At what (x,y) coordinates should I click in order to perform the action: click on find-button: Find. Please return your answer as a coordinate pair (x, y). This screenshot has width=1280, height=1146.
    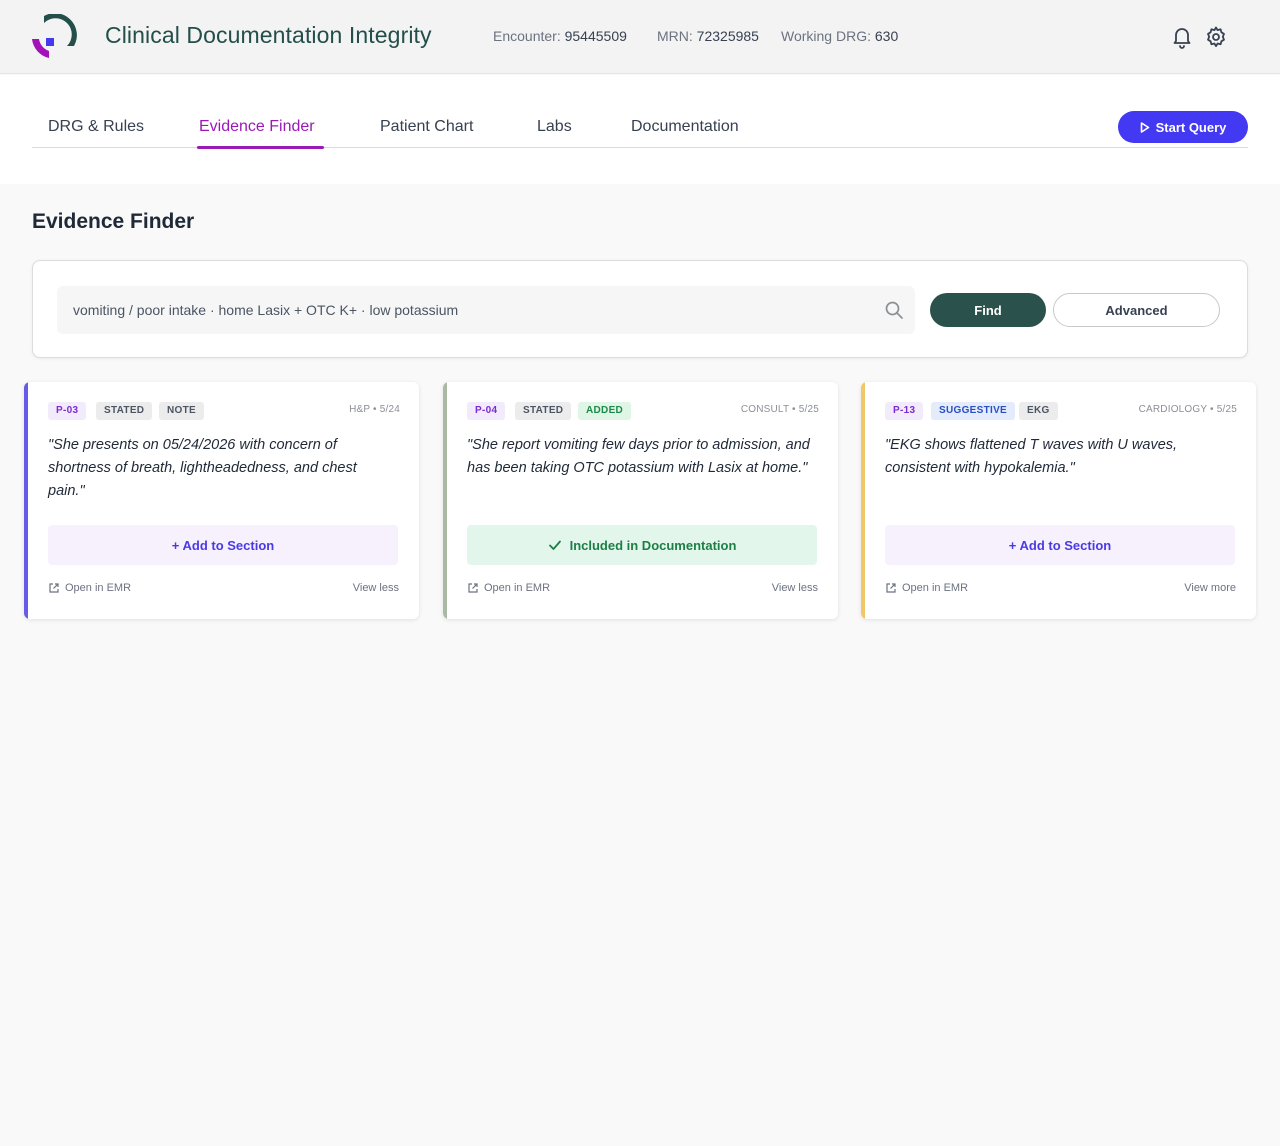
    Looking at the image, I should click on (988, 310).